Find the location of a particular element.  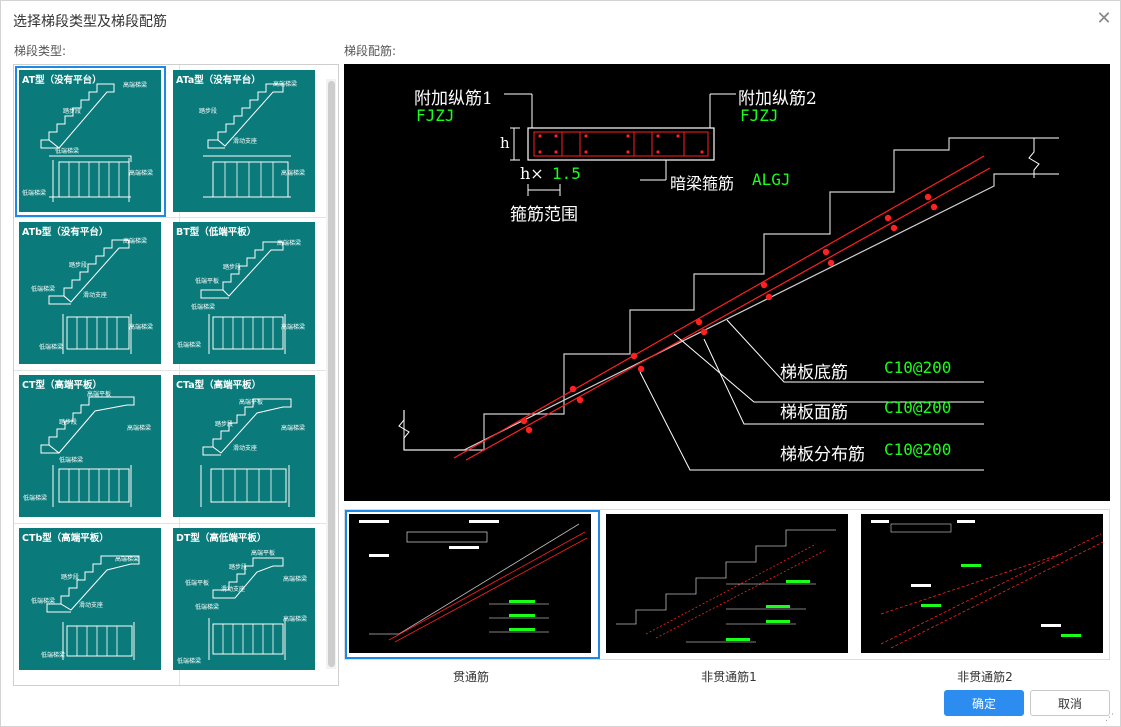

stair-type-atb: ATb型（没有平台） 高端梯梁 踏步段 低端梯梁 滑动支座 高端梯梁 低端梯梁 is located at coordinates (90, 293).